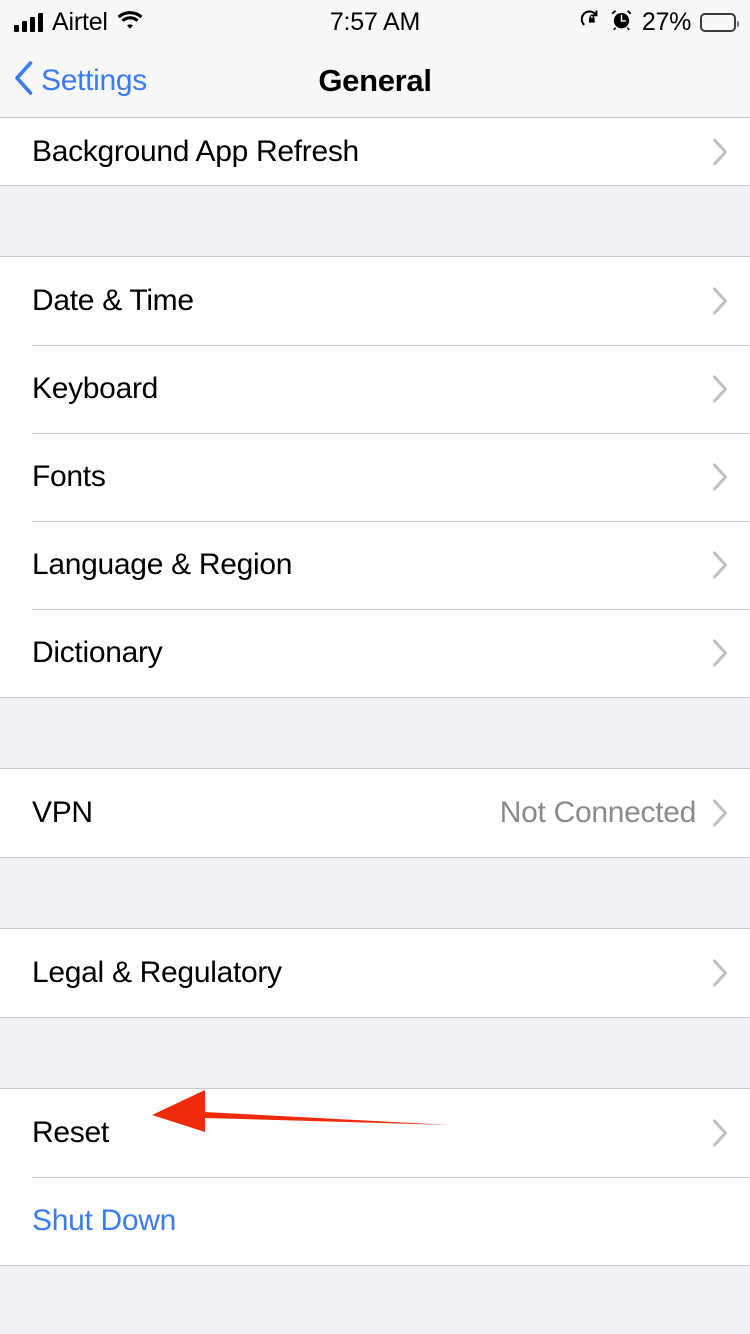 The height and width of the screenshot is (1334, 750). Describe the element at coordinates (375, 22) in the screenshot. I see `status-bar: Airtel 7:57 AM 27%` at that location.